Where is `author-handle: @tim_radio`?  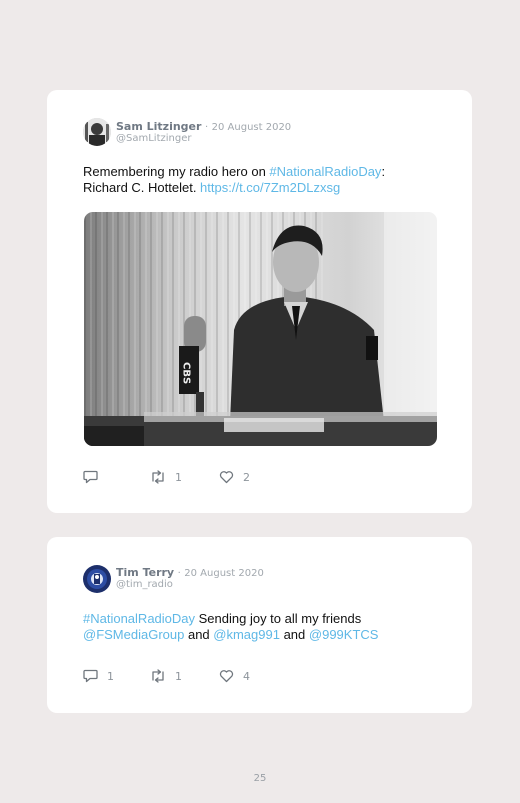 author-handle: @tim_radio is located at coordinates (144, 584).